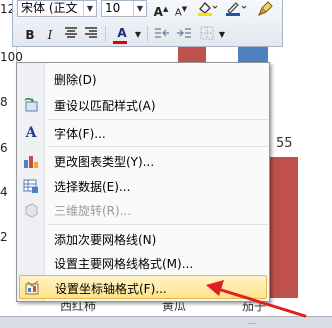 Image resolution: width=332 pixels, height=328 pixels. What do you see at coordinates (31, 133) in the screenshot?
I see `font-icon: A` at bounding box center [31, 133].